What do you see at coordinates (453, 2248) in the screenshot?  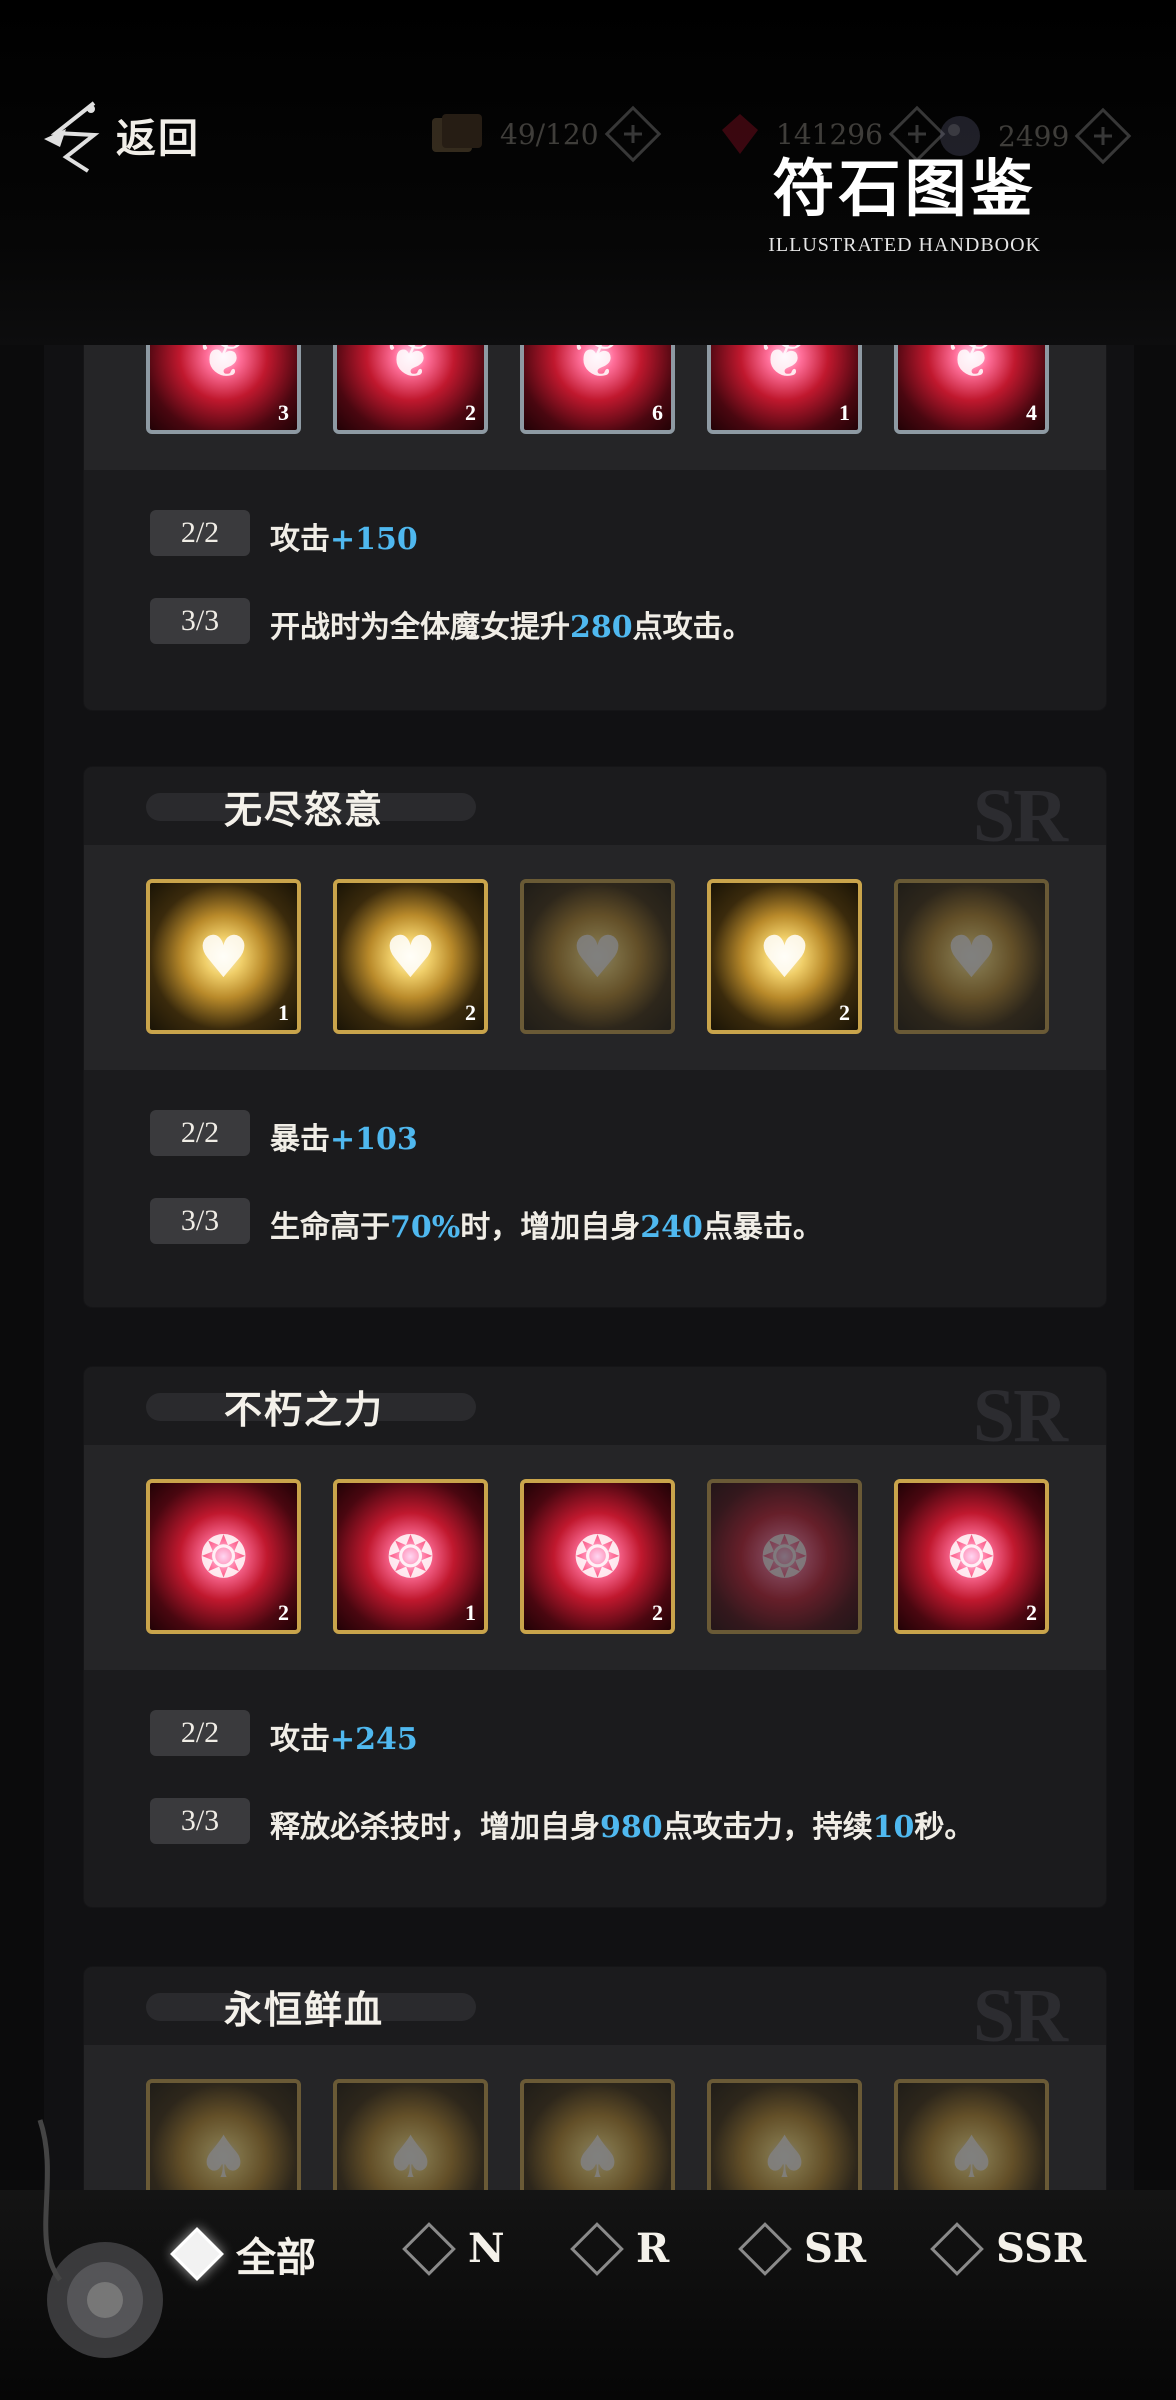 I see `filter-n: N` at bounding box center [453, 2248].